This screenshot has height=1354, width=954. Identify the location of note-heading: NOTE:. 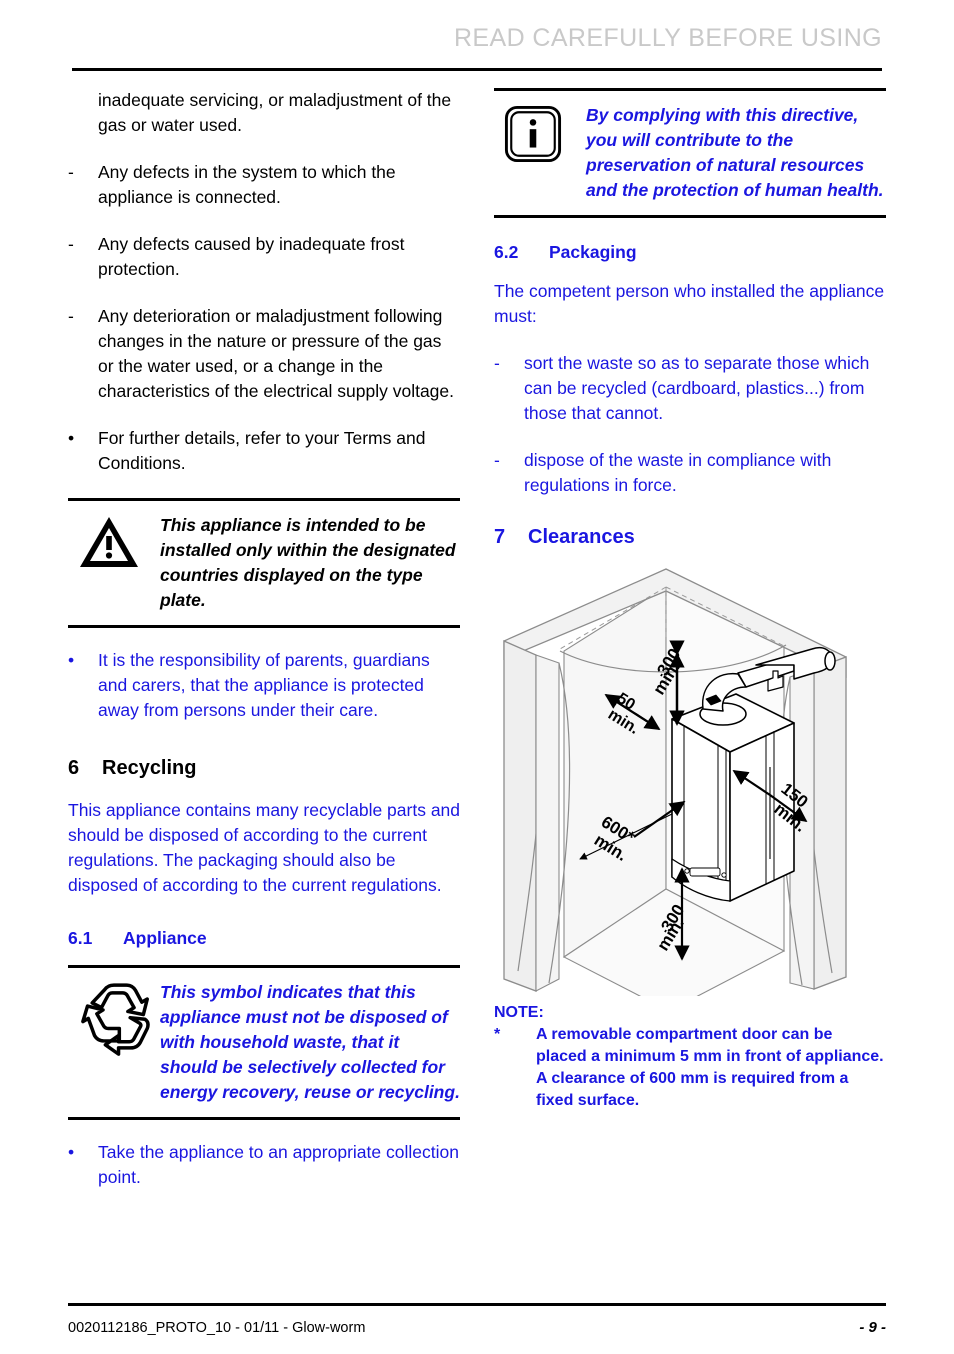
(519, 1012).